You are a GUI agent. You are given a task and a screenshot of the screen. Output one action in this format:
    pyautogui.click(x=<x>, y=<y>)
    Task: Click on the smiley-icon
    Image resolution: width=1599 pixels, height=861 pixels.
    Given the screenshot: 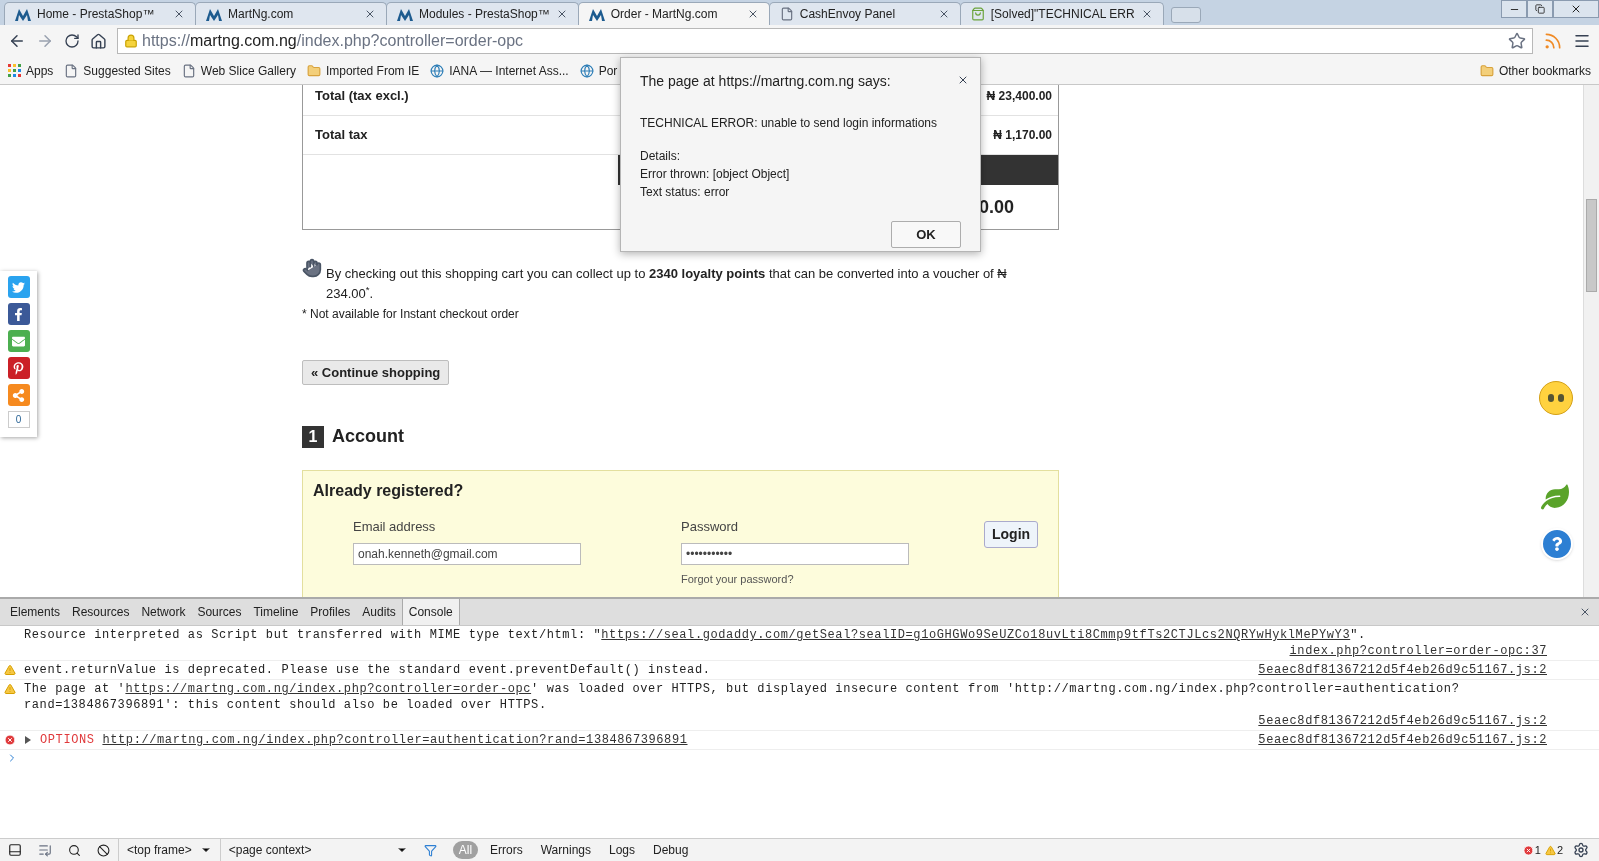 What is the action you would take?
    pyautogui.click(x=1556, y=398)
    